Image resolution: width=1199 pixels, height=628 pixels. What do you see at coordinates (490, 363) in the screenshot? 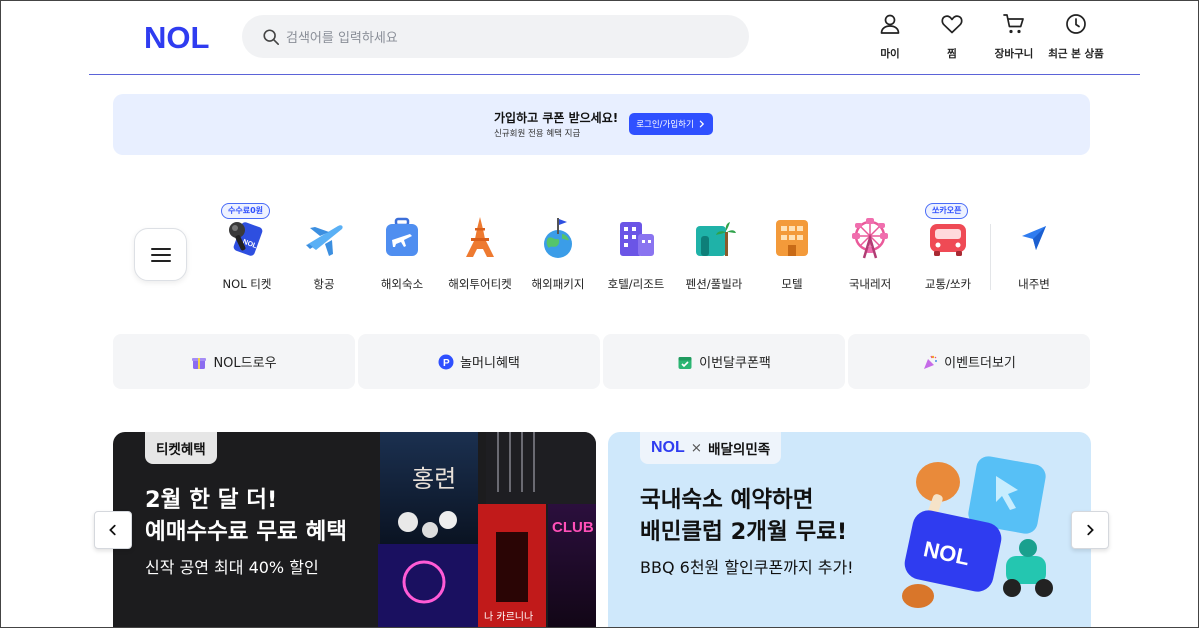
I see `tab-label: 놀머니혜택` at bounding box center [490, 363].